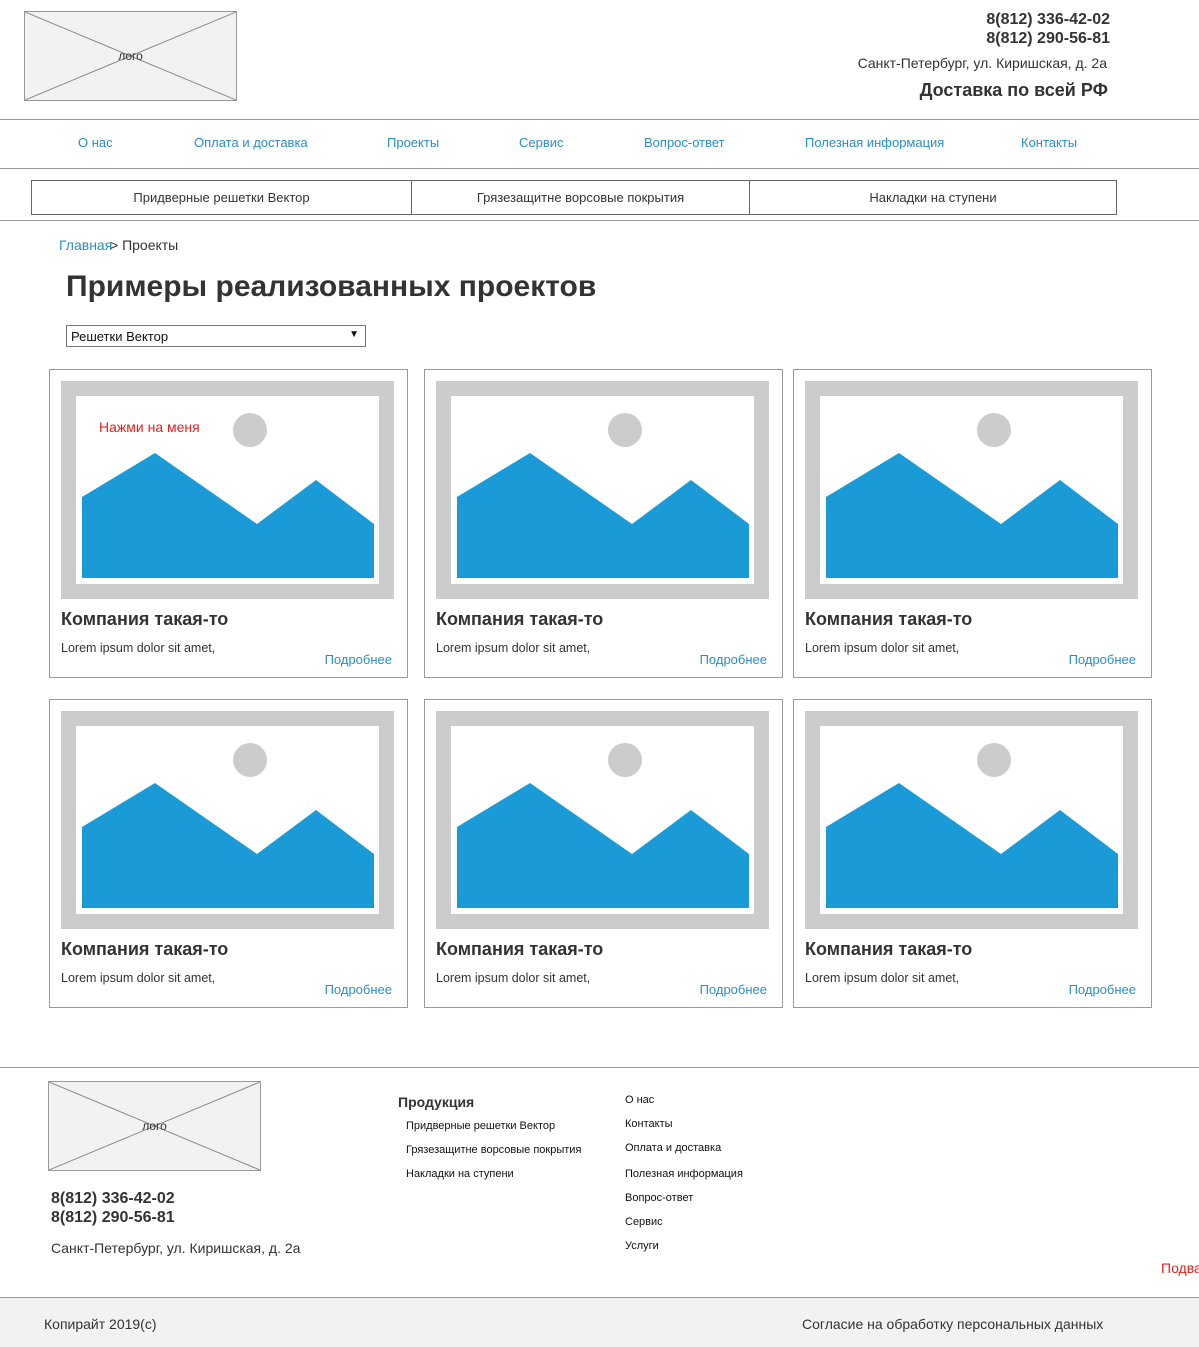 This screenshot has width=1199, height=1347. What do you see at coordinates (1180, 1268) in the screenshot?
I see `footer-edge-text: Подва` at bounding box center [1180, 1268].